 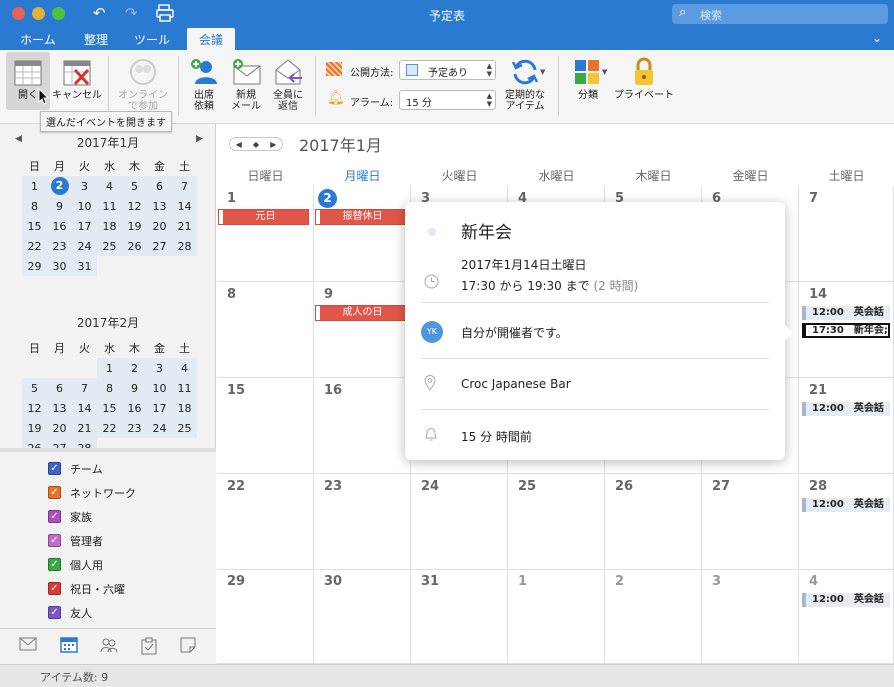 I want to click on categorize-button: 分類, so click(x=588, y=76).